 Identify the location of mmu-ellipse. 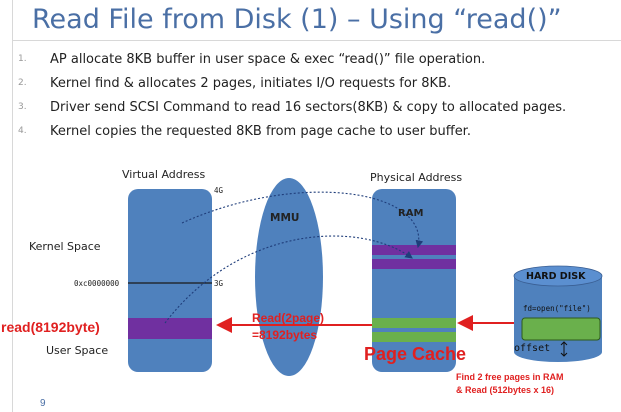
(289, 277).